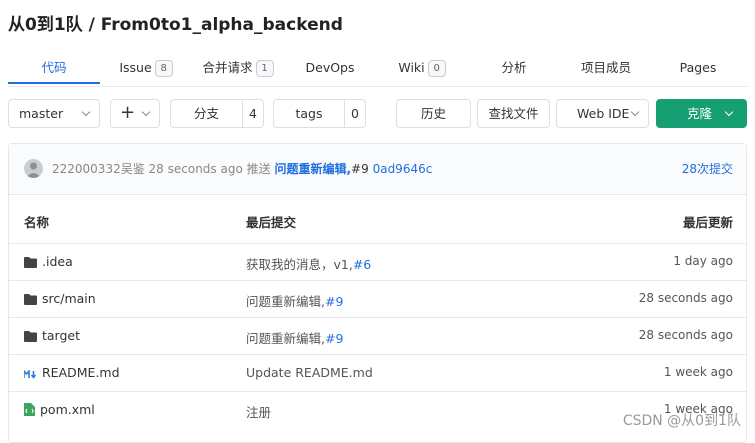 The image size is (755, 443). What do you see at coordinates (41, 113) in the screenshot?
I see `branch-name: master` at bounding box center [41, 113].